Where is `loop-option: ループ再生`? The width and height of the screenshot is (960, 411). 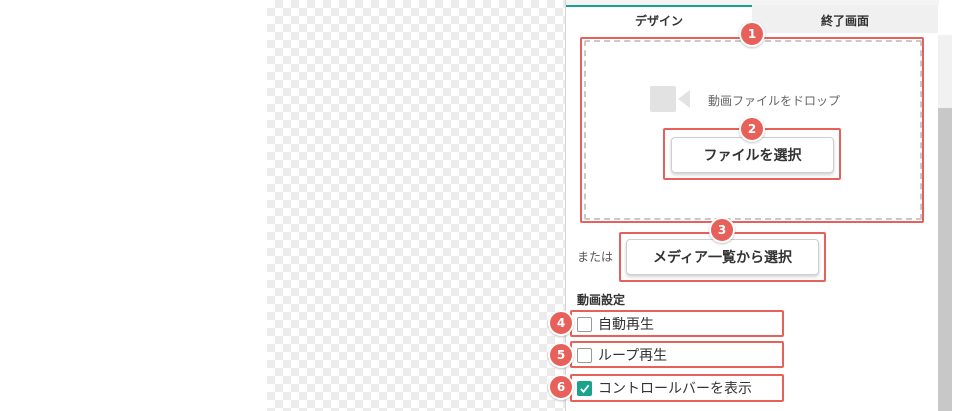
loop-option: ループ再生 is located at coordinates (622, 355).